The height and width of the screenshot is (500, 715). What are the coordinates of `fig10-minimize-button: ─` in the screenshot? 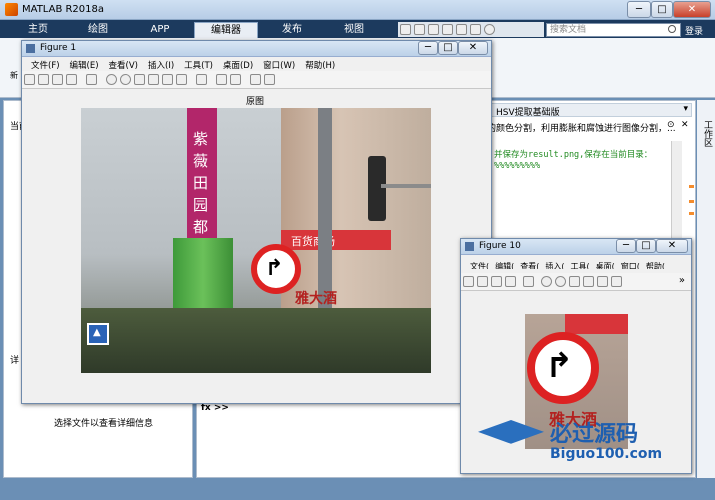 It's located at (626, 246).